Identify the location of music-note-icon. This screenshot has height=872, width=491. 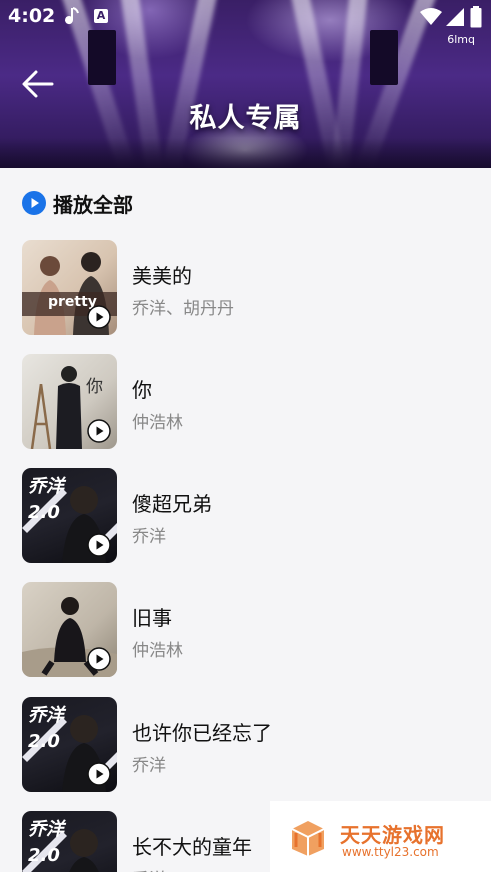
(72, 16).